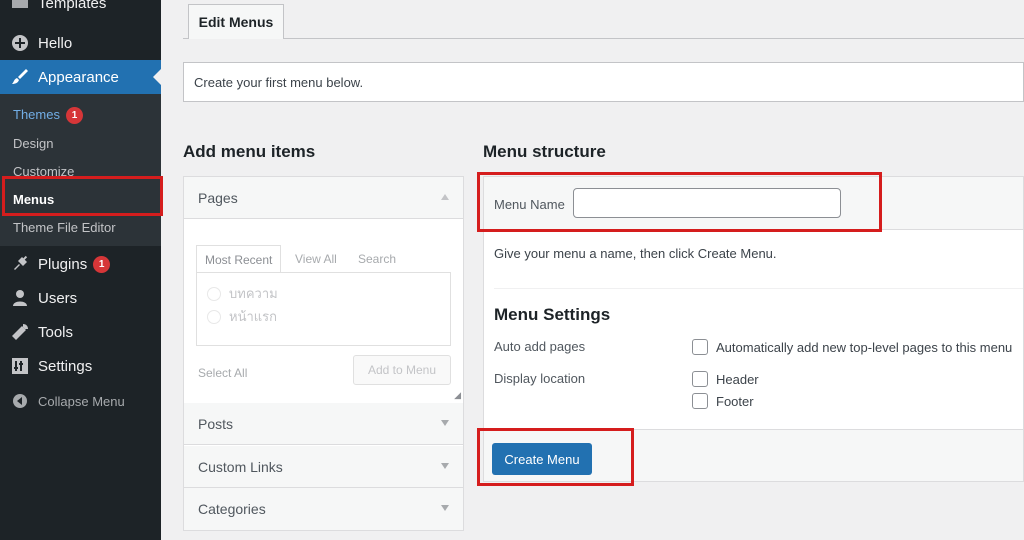 The image size is (1024, 540). I want to click on section-label: Posts, so click(216, 423).